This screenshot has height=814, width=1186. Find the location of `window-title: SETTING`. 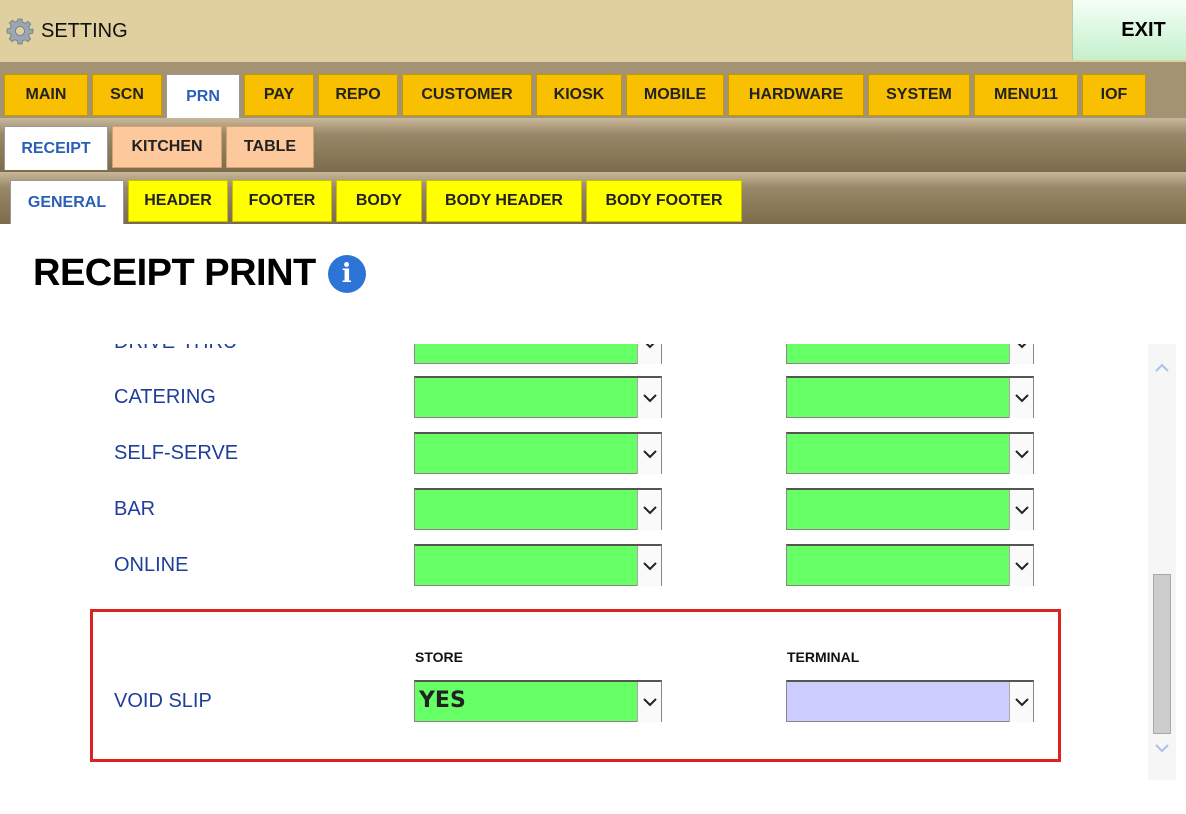

window-title: SETTING is located at coordinates (84, 30).